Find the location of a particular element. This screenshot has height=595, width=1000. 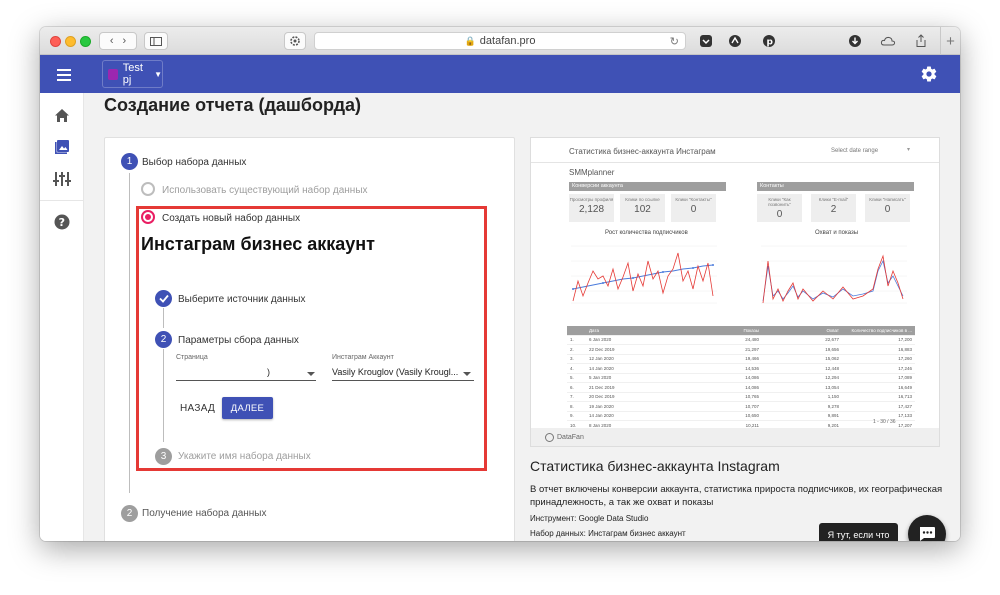

equalizer-icon is located at coordinates (62, 179).